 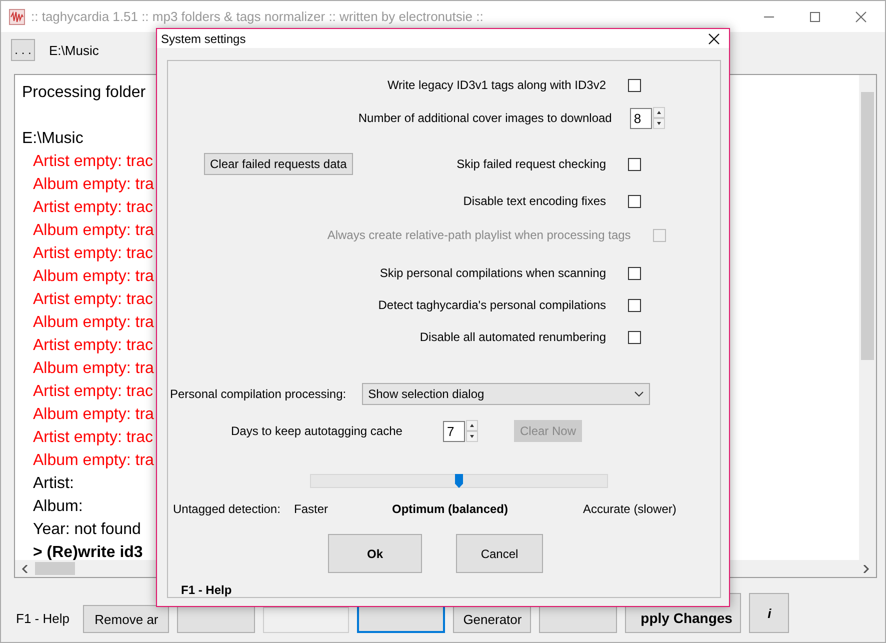 I want to click on slider-stop-label: Optimum (balanced), so click(x=450, y=509).